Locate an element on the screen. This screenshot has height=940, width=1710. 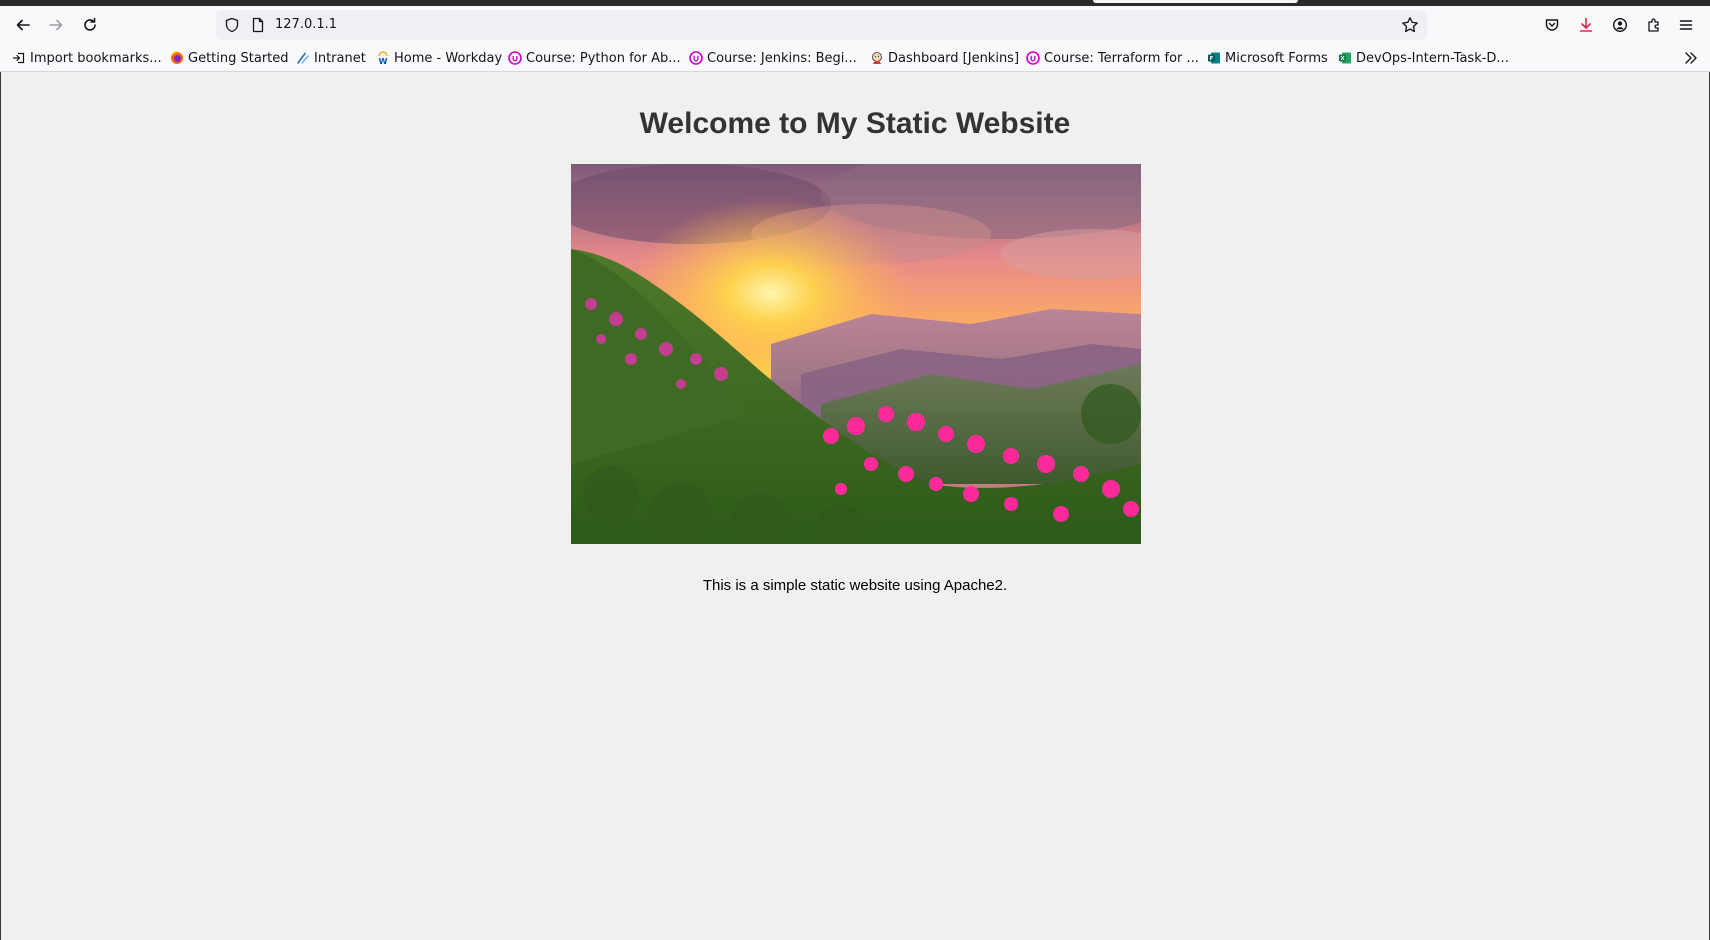
forward-arrow-icon is located at coordinates (56, 25).